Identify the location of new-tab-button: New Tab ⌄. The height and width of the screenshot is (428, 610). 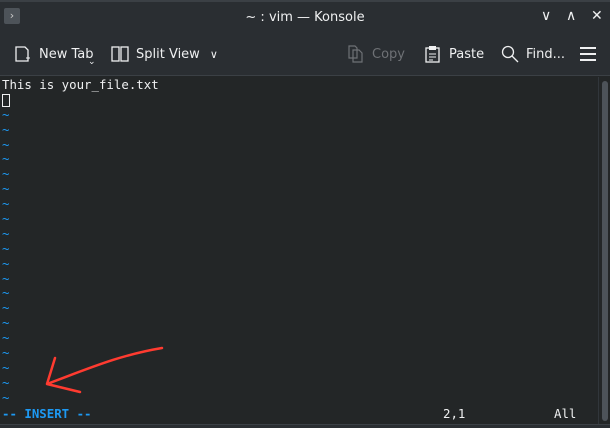
(55, 56).